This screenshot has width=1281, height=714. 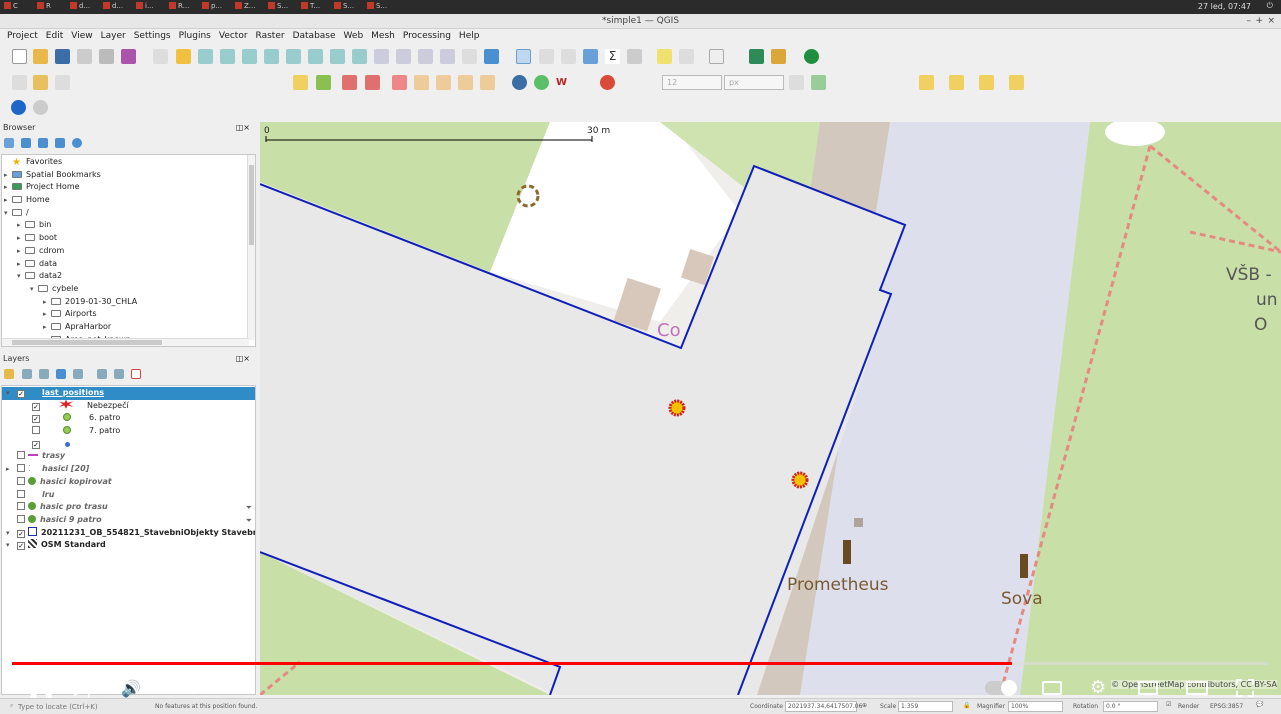 What do you see at coordinates (27, 374) in the screenshot?
I see `add-group-icon` at bounding box center [27, 374].